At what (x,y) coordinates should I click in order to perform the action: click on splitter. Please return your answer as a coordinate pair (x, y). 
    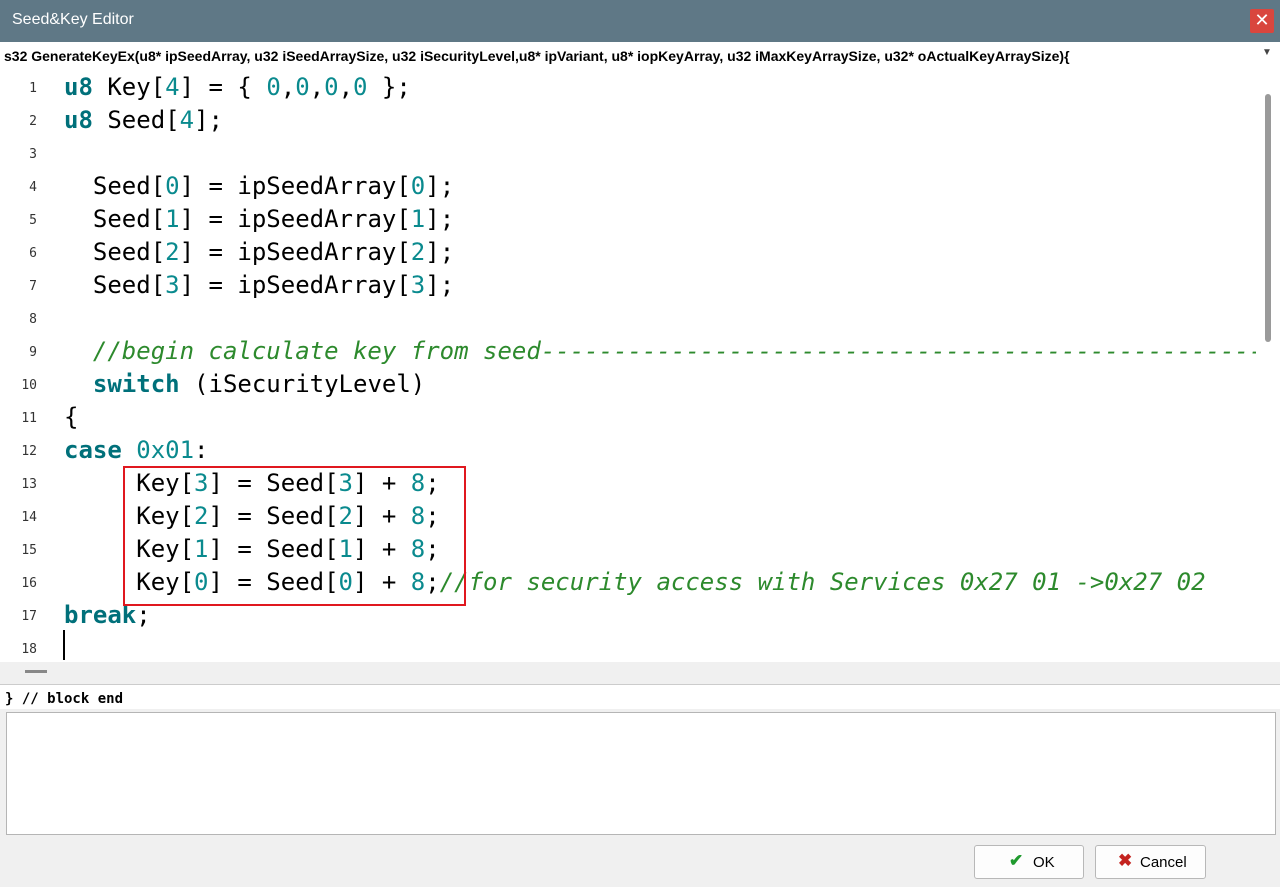
    Looking at the image, I should click on (640, 673).